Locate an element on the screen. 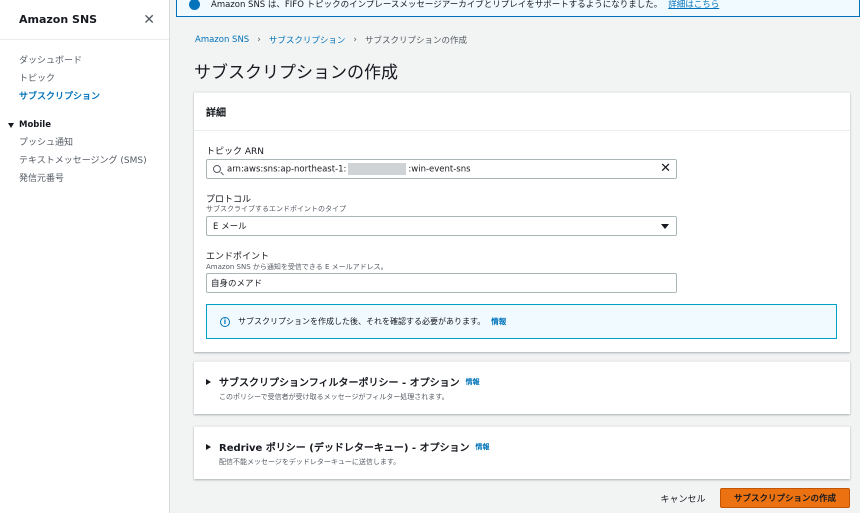  close-icon: ✕ is located at coordinates (149, 20).